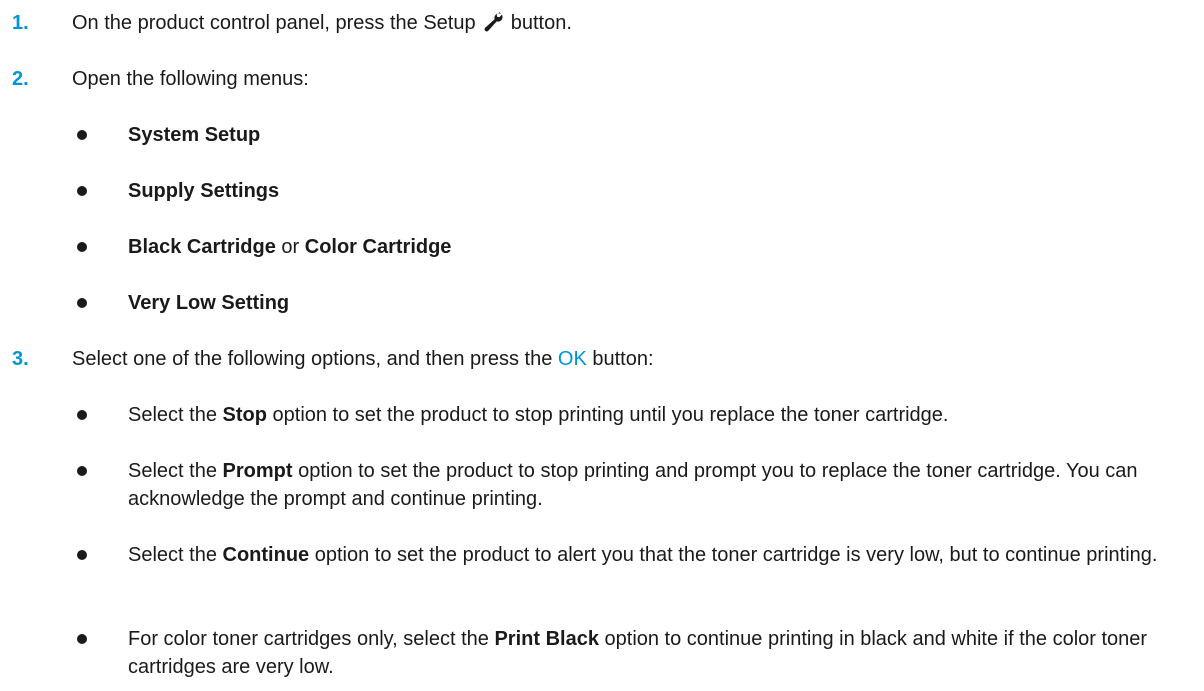 Image resolution: width=1204 pixels, height=691 pixels. What do you see at coordinates (572, 359) in the screenshot?
I see `ok-button-label: OK` at bounding box center [572, 359].